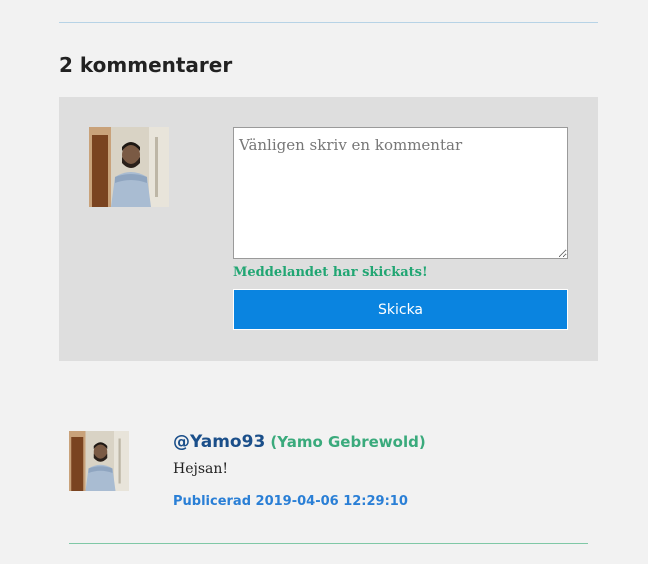 Image resolution: width=648 pixels, height=564 pixels. Describe the element at coordinates (328, 22) in the screenshot. I see `section-divider` at that location.